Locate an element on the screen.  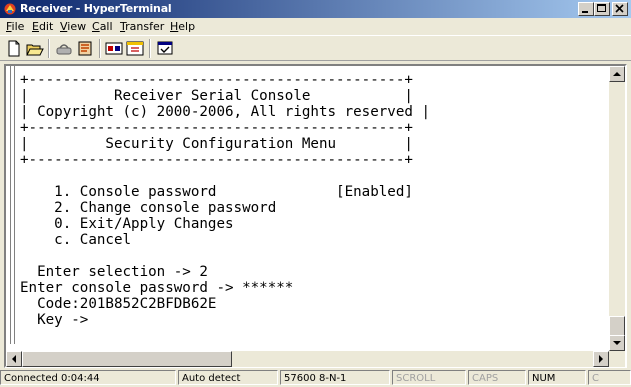
terminal-line: 0. Exit/Apply Changes is located at coordinates (127, 224).